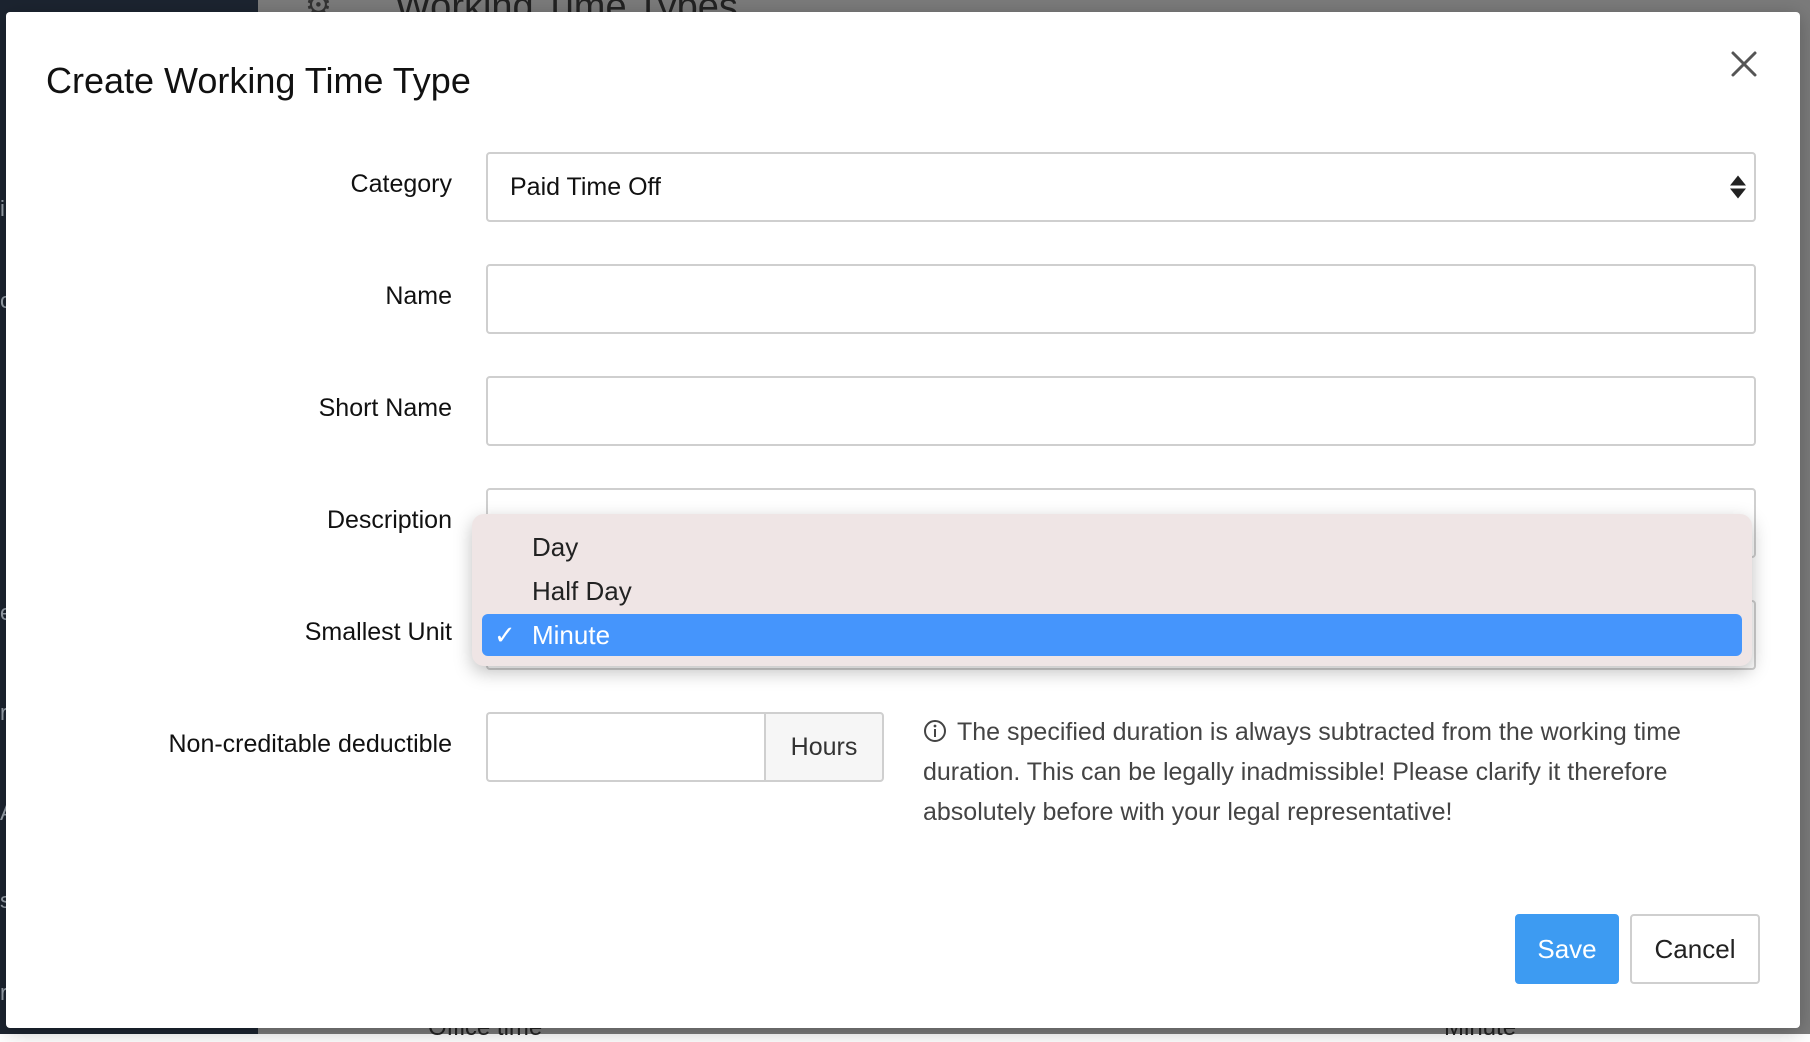  I want to click on info-icon, so click(935, 731).